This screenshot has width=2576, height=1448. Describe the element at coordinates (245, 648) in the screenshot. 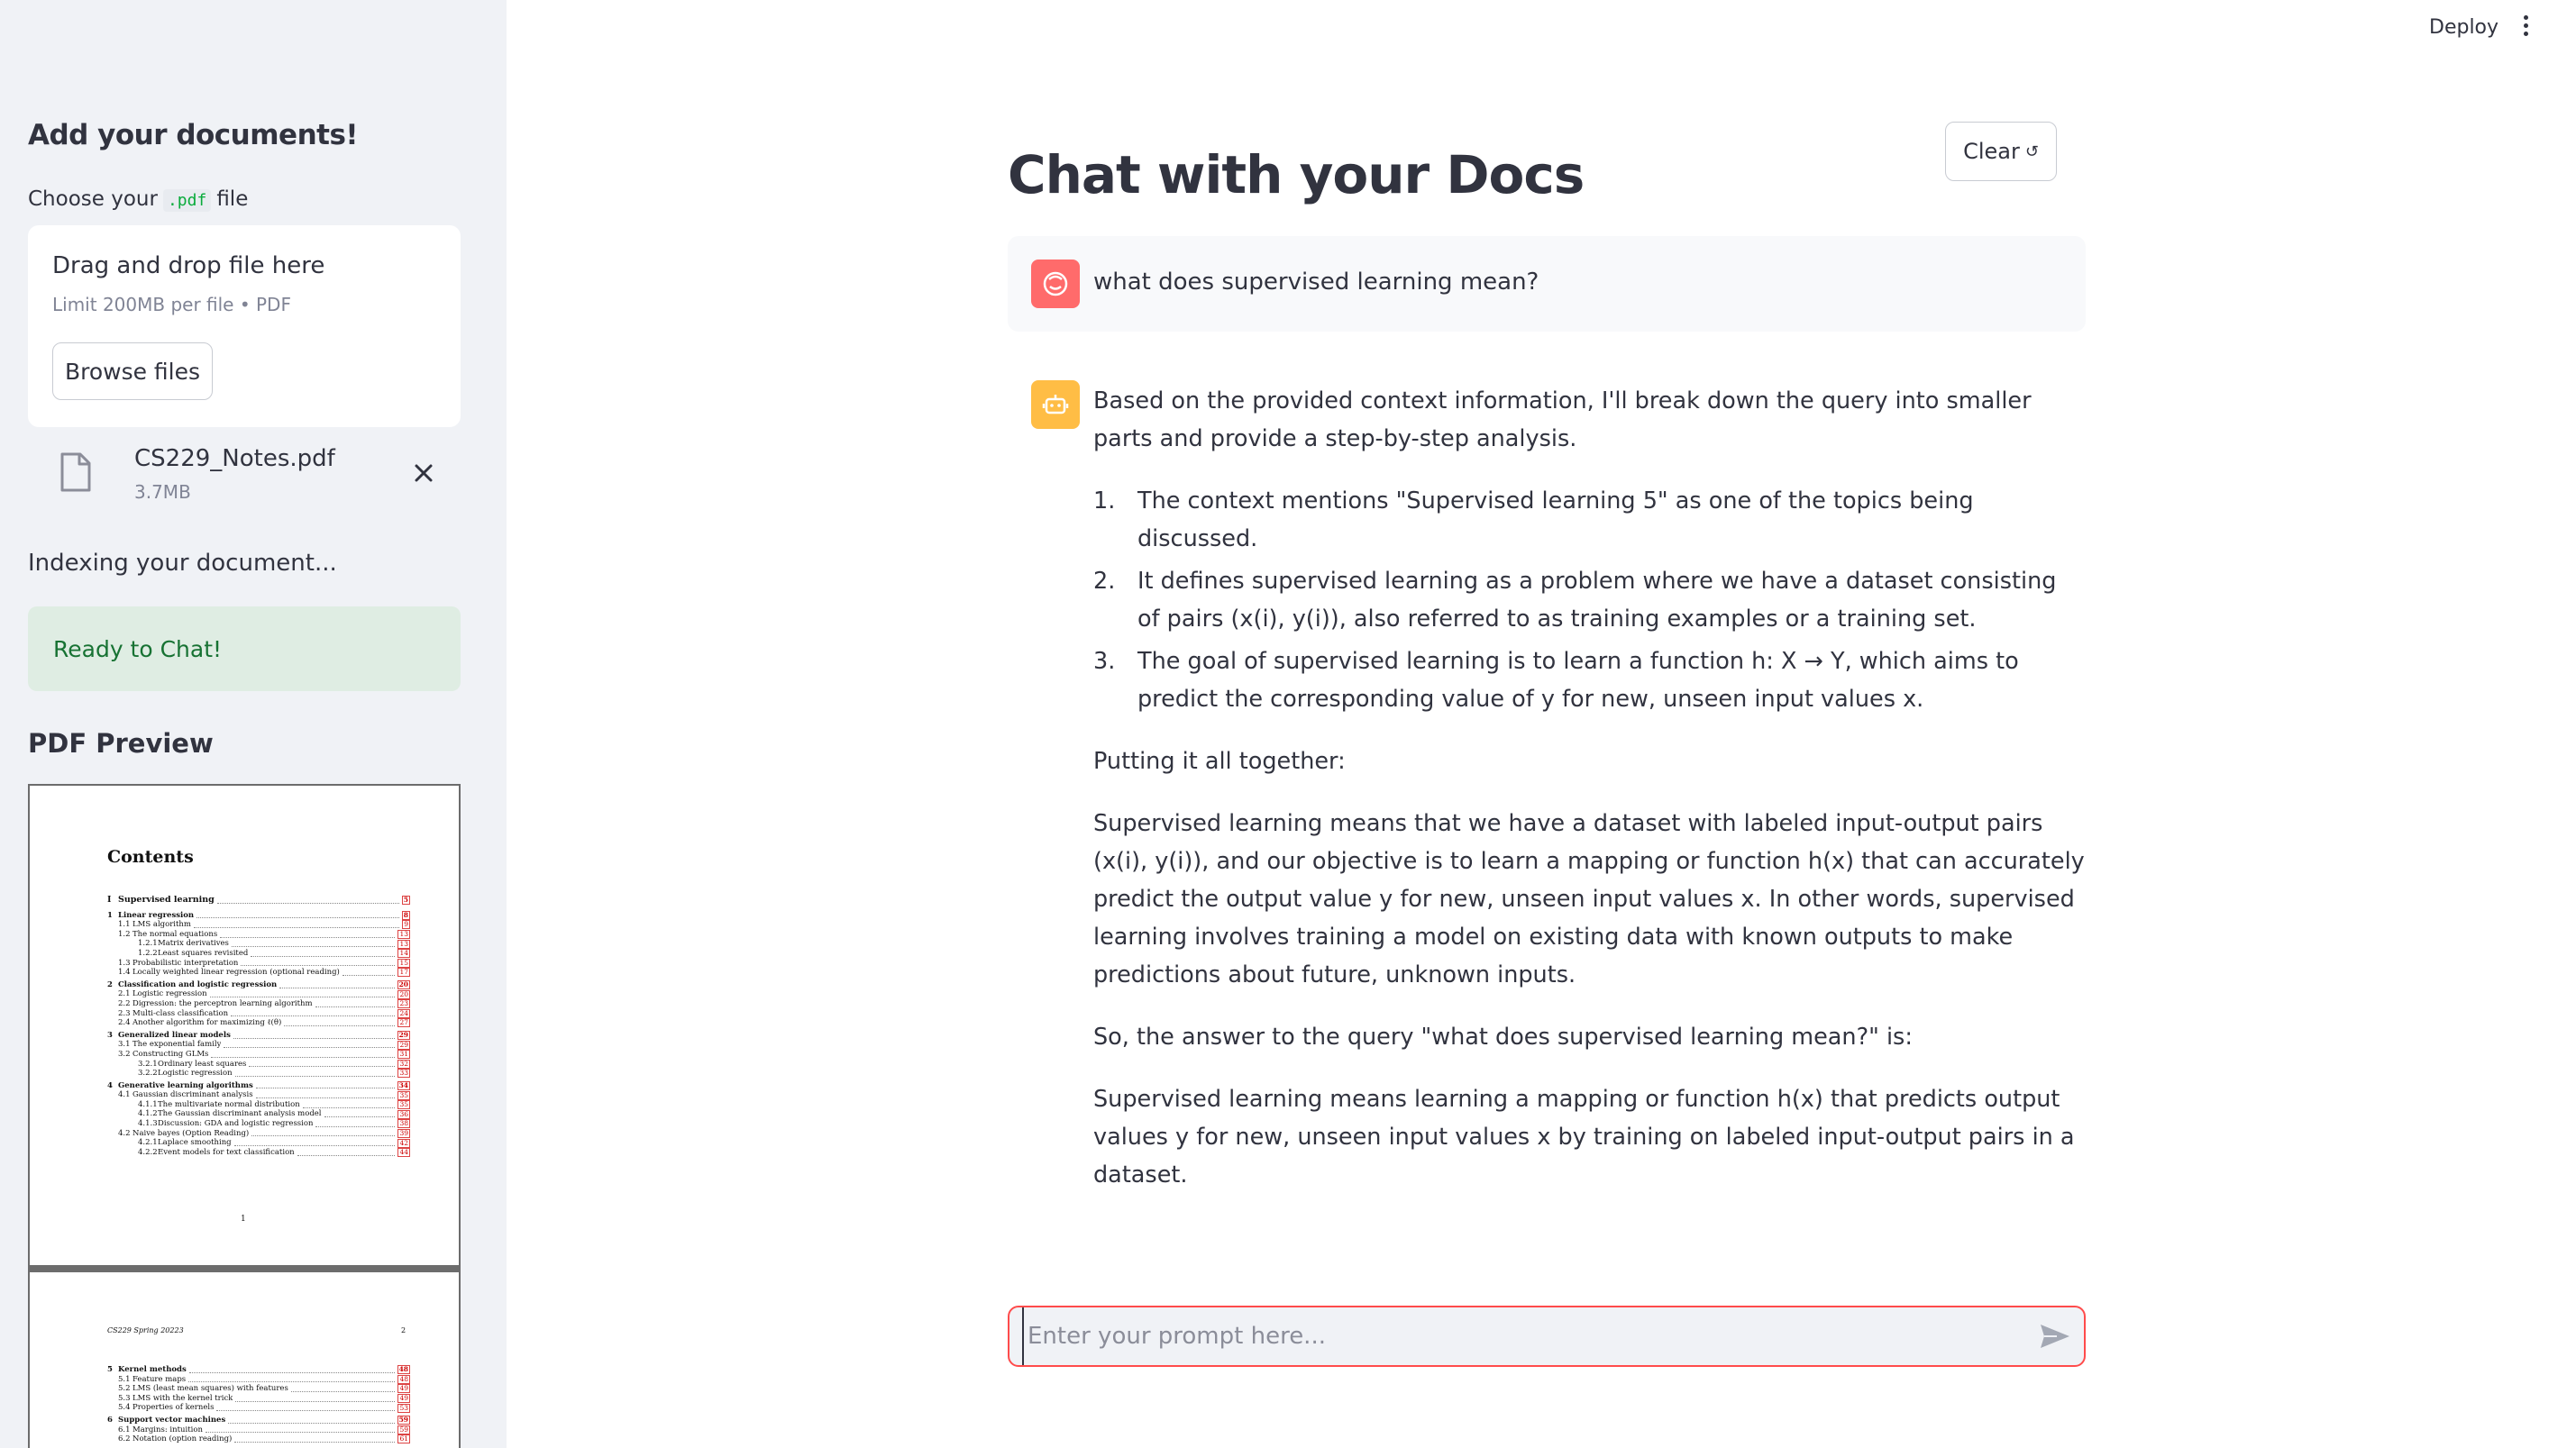

I see `ready-alert: Ready to Chat!` at that location.